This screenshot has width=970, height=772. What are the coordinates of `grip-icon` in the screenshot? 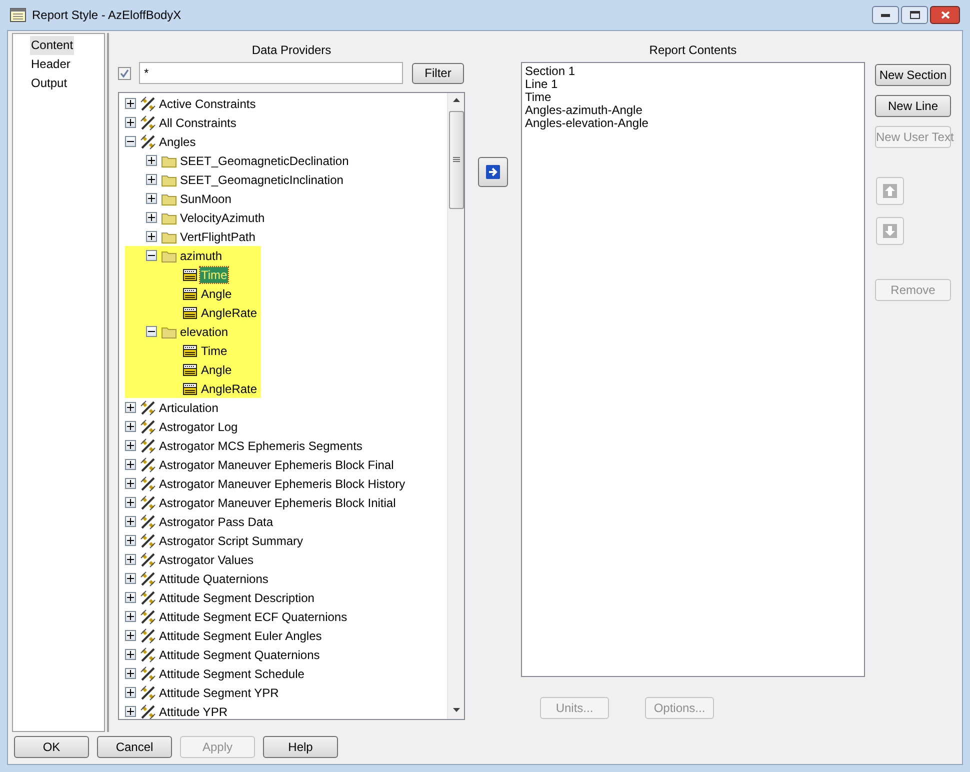 It's located at (456, 160).